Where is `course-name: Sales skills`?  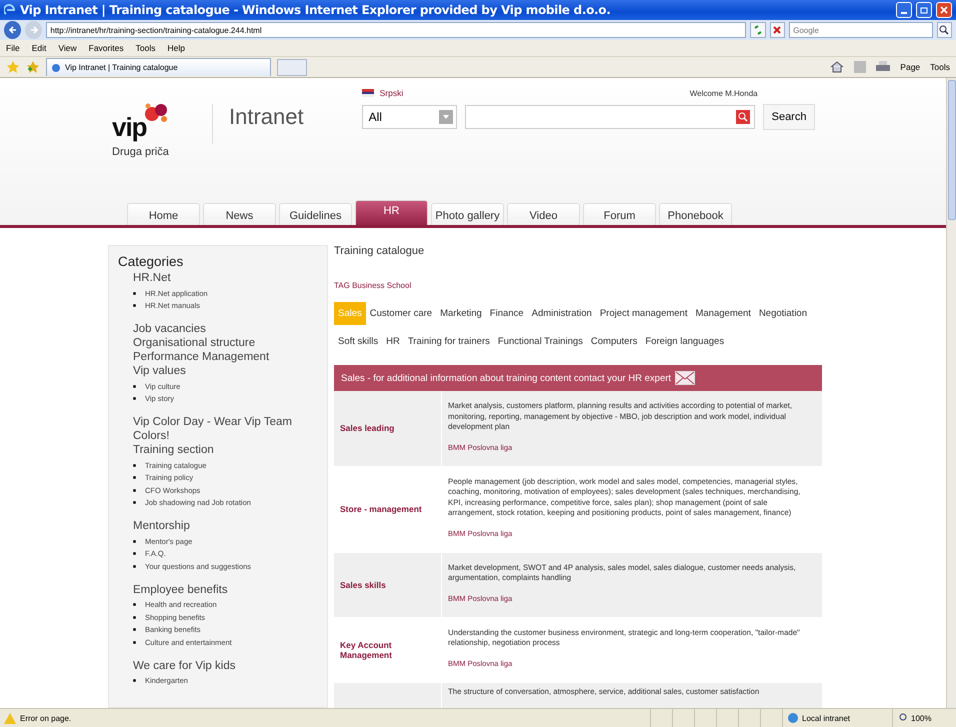 course-name: Sales skills is located at coordinates (388, 584).